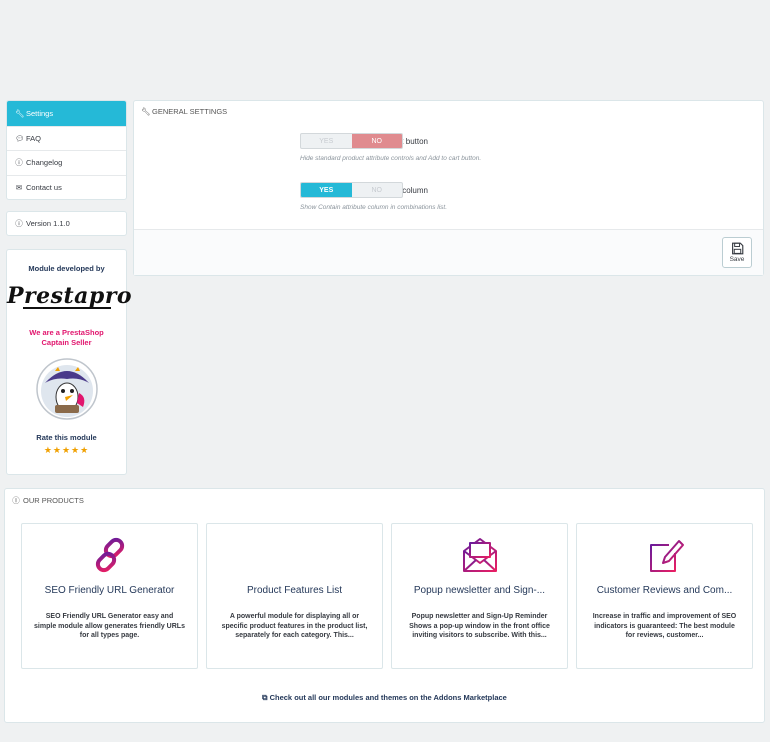  I want to click on sidebar-item-changelog: ⓘ Changelog, so click(66, 162).